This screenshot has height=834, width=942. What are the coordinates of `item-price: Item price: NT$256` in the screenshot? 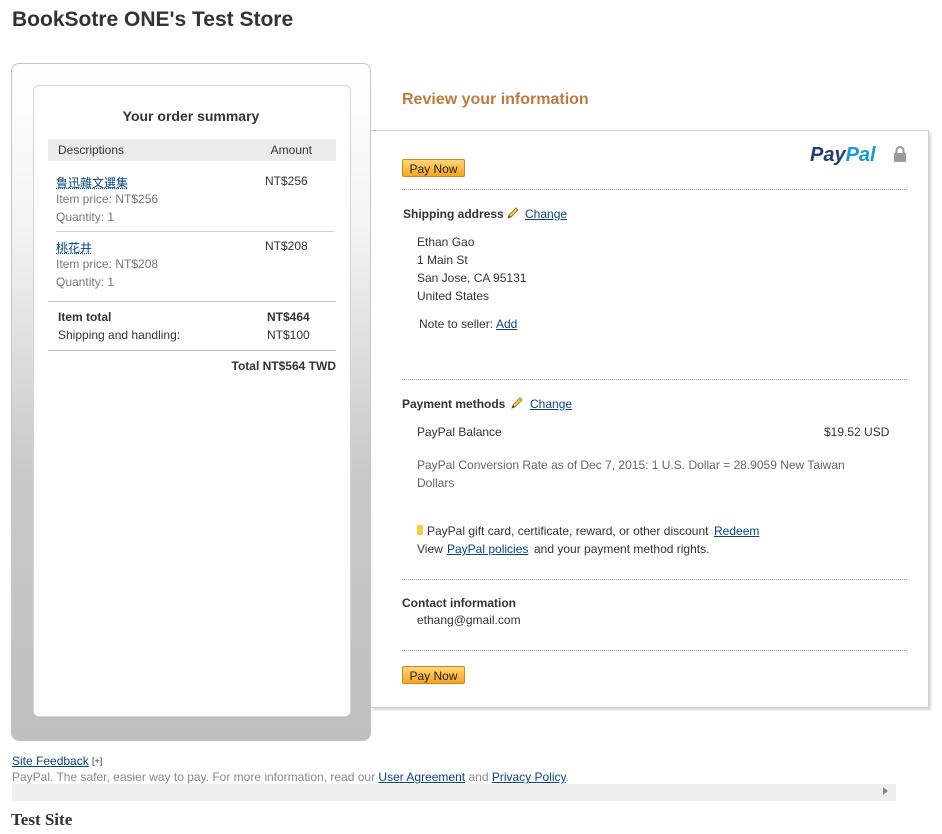 It's located at (107, 199).